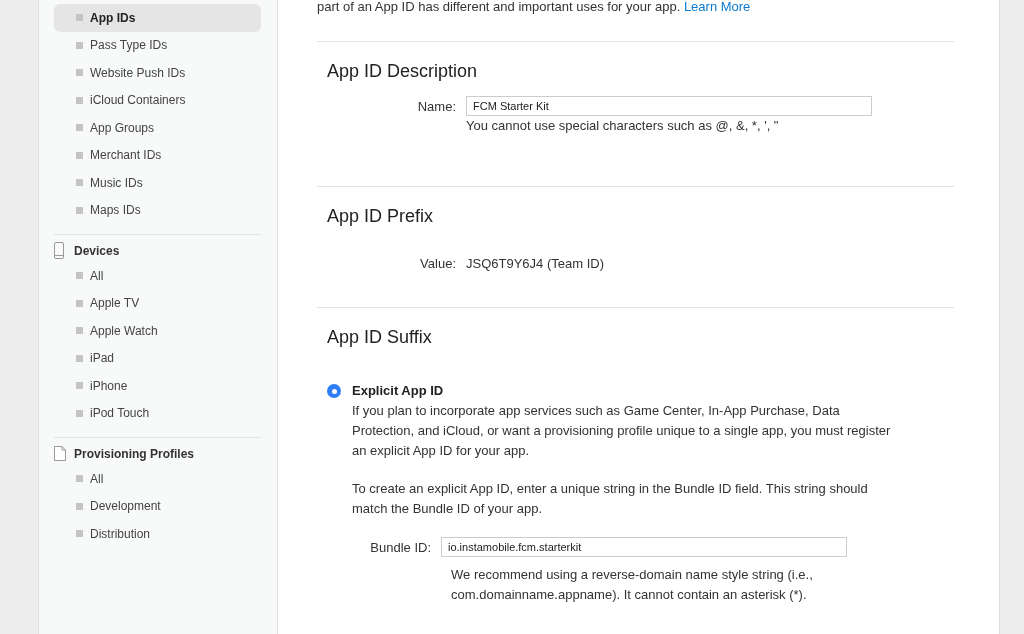  What do you see at coordinates (157, 100) in the screenshot?
I see `sidebar-item: iCloud Containers` at bounding box center [157, 100].